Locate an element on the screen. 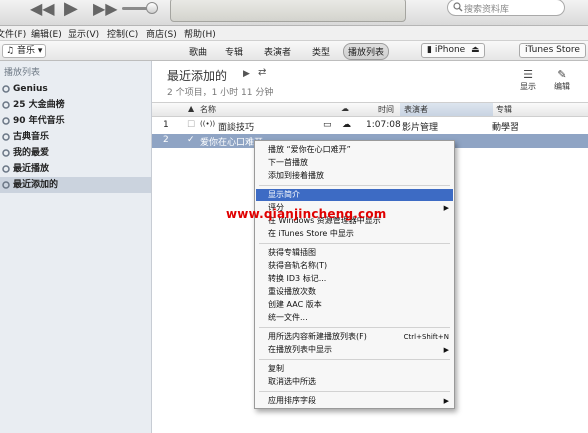 Image resolution: width=588 pixels, height=433 pixels. menu-item-label: 在 iTunes Store 中显示 is located at coordinates (311, 233).